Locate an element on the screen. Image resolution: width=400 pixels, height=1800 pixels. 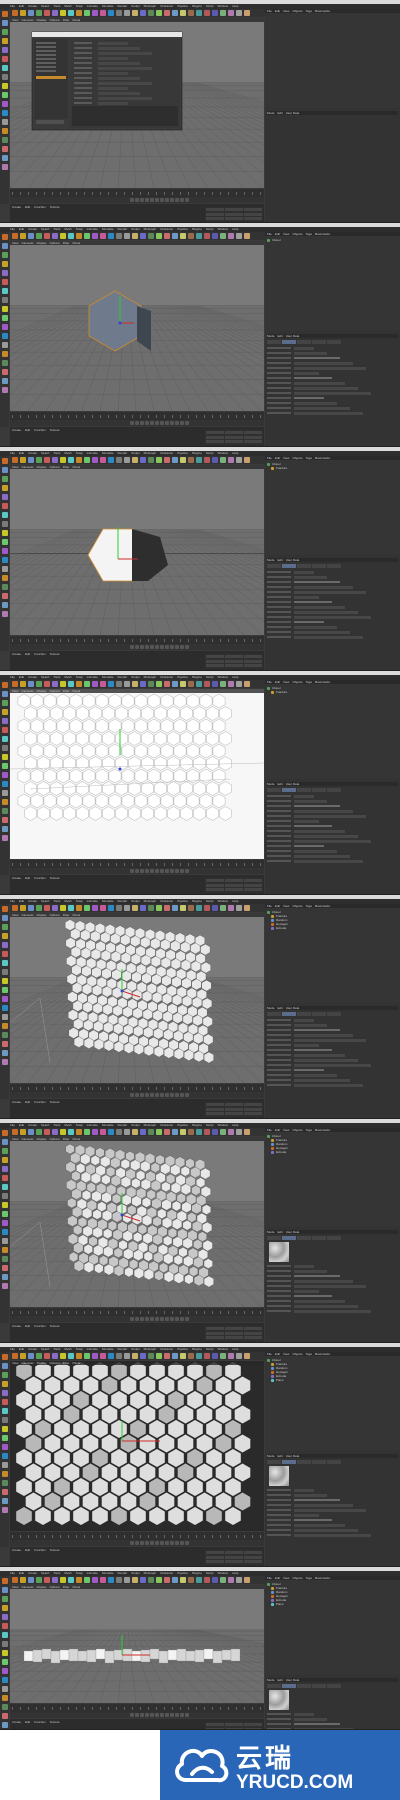
menu-item: Mesh is located at coordinates (67, 6).